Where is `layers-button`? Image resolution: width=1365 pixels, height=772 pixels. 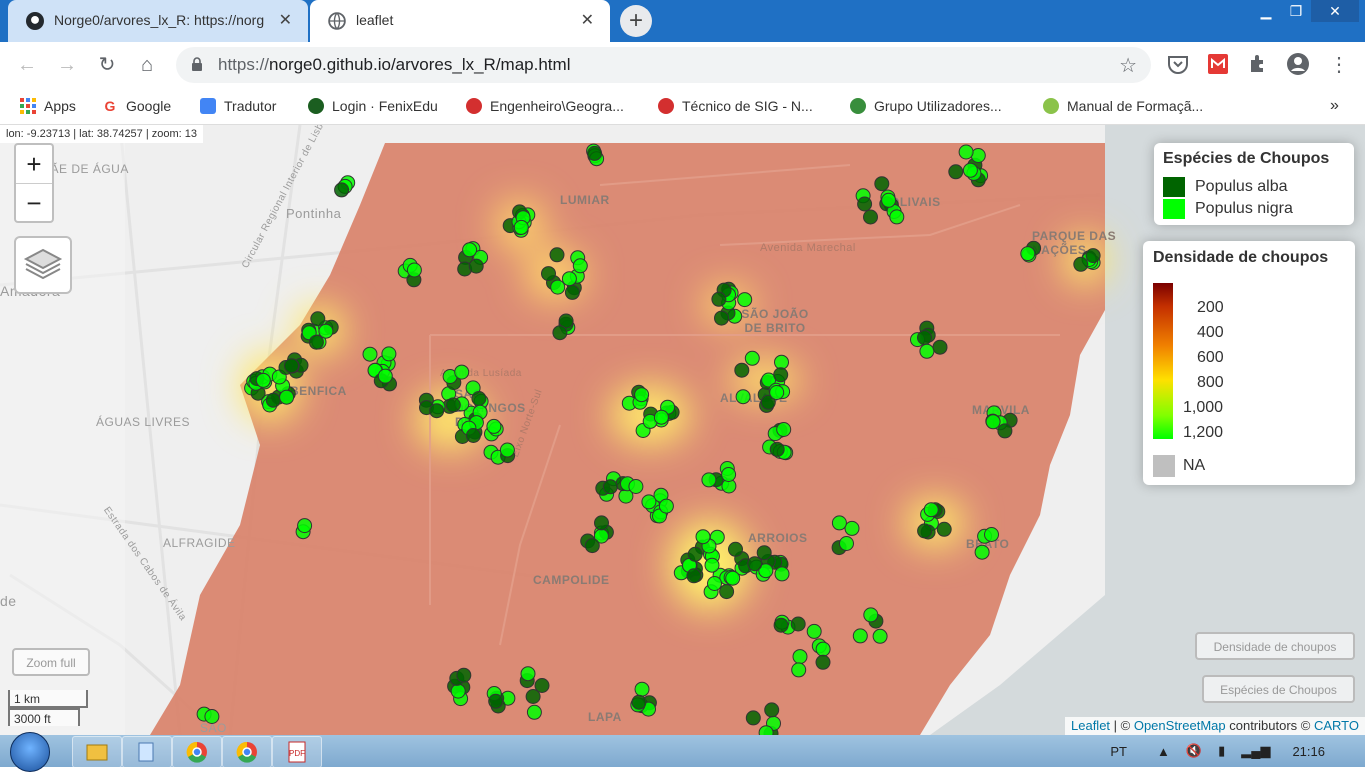
layers-button is located at coordinates (43, 265).